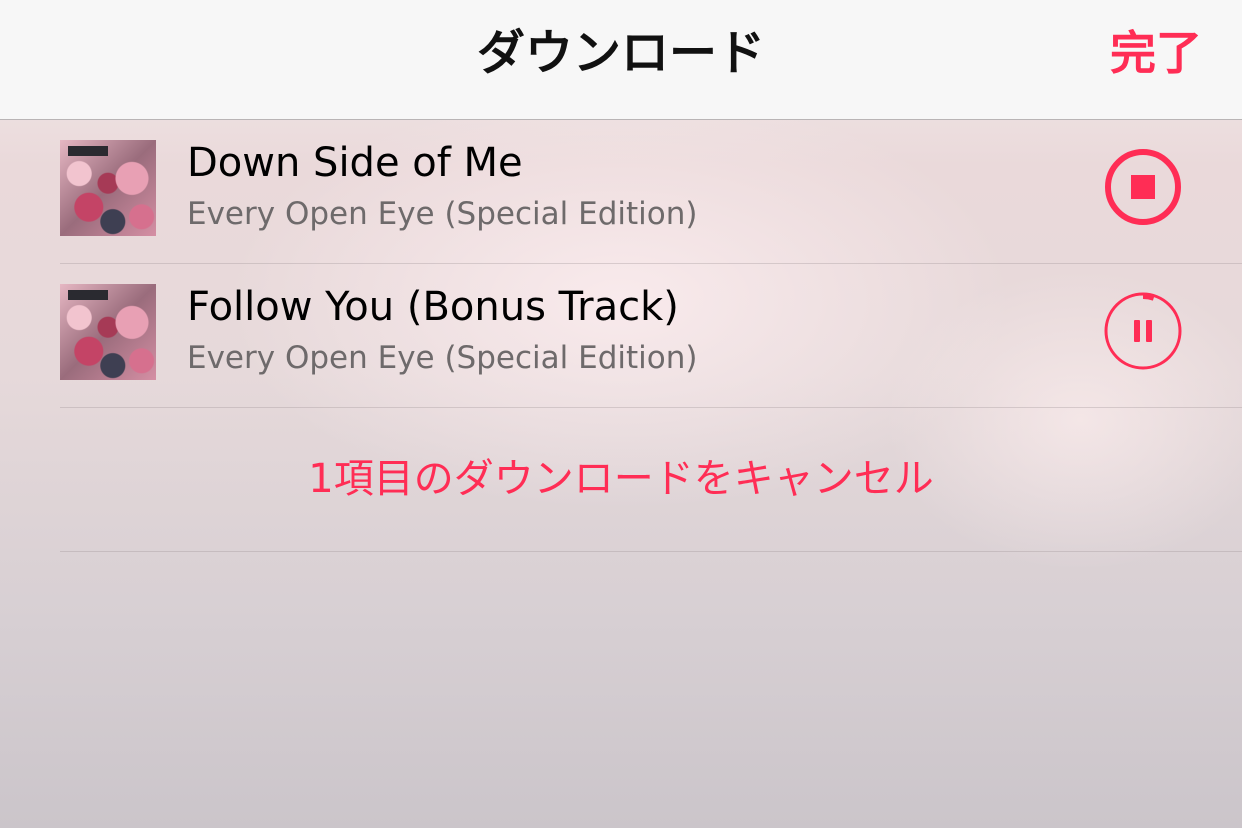 The image size is (1242, 828). I want to click on done-button: 完了, so click(1156, 53).